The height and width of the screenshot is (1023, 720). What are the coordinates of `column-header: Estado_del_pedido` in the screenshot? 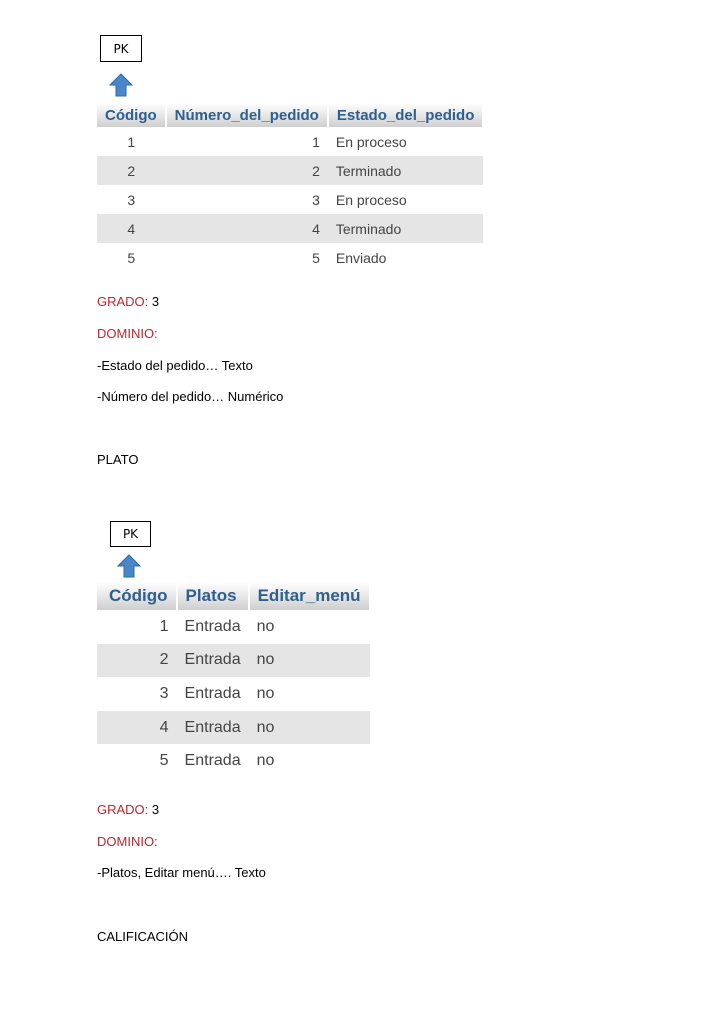 It's located at (406, 115).